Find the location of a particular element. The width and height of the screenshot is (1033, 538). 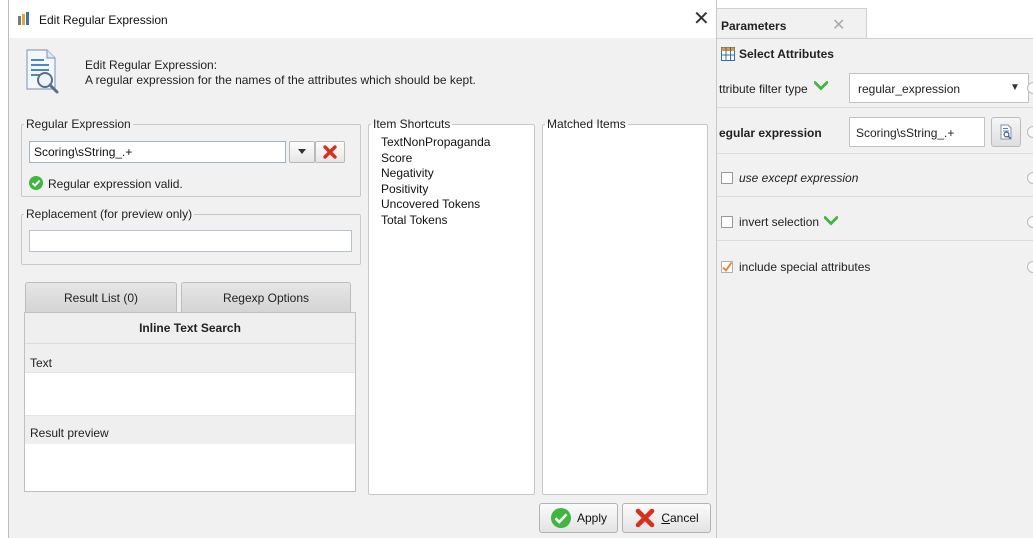

tab-result-list: Result List (0) is located at coordinates (101, 297).